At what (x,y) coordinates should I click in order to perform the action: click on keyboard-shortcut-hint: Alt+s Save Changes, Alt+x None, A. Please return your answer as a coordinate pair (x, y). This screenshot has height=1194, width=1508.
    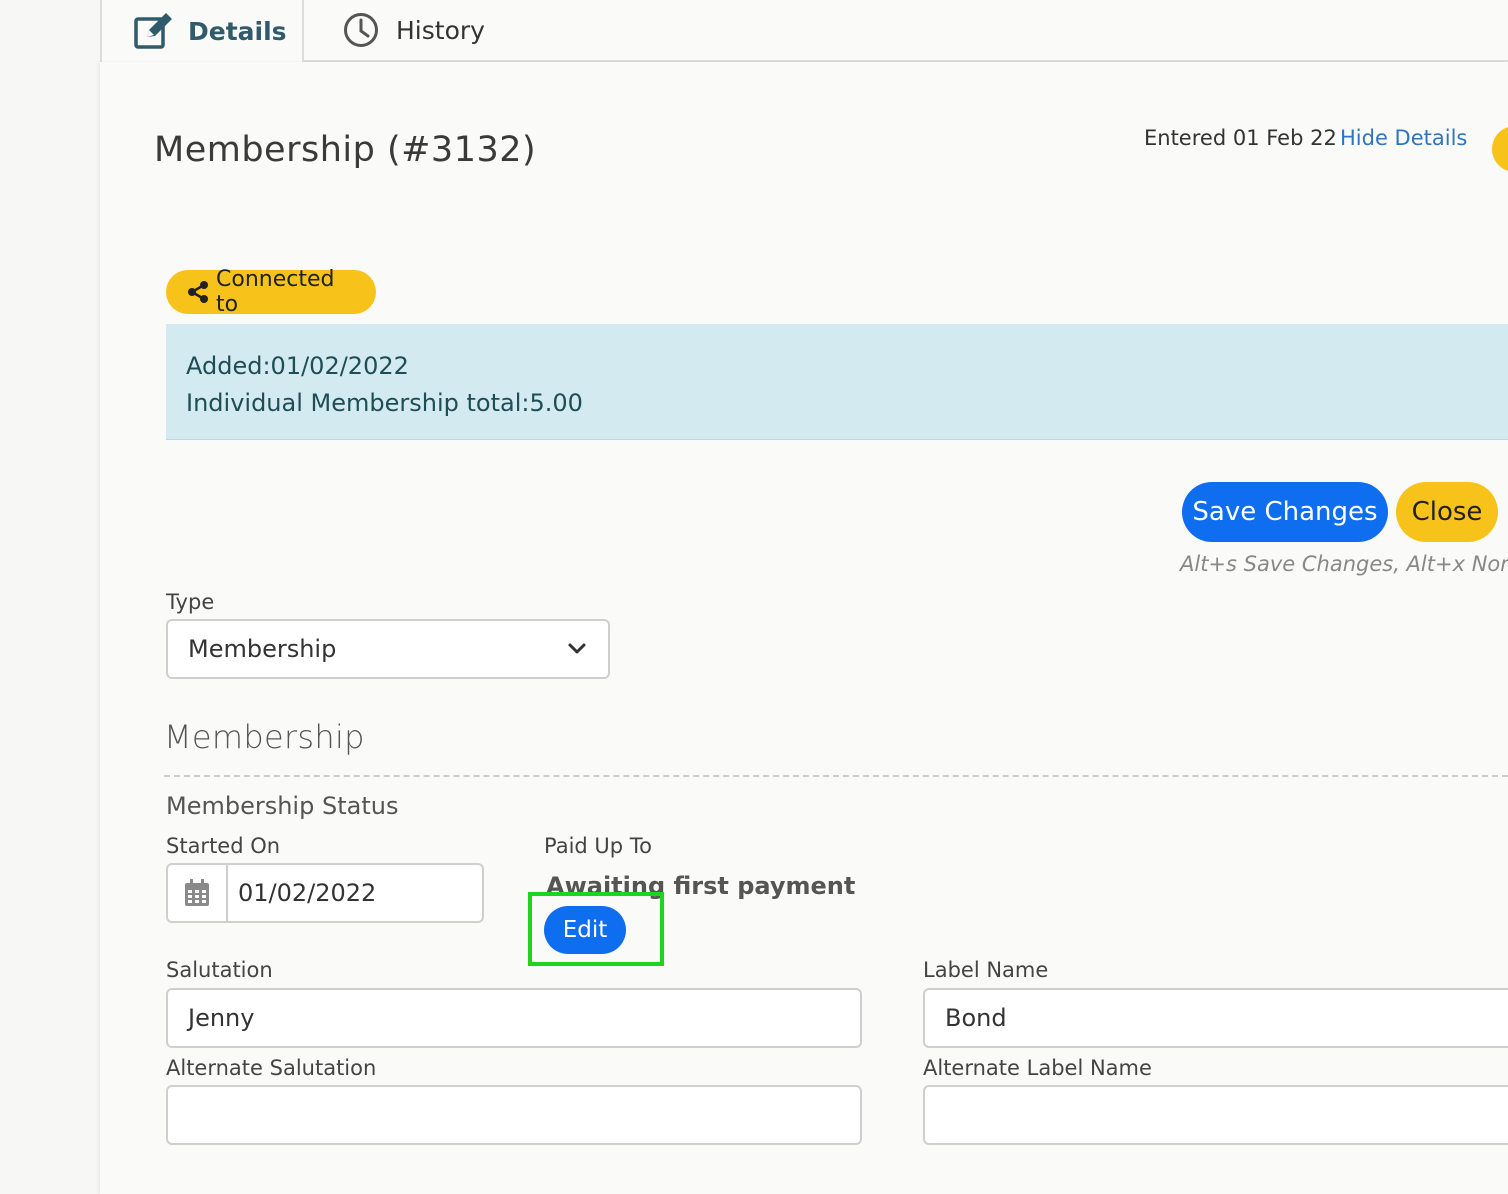
    Looking at the image, I should click on (1344, 564).